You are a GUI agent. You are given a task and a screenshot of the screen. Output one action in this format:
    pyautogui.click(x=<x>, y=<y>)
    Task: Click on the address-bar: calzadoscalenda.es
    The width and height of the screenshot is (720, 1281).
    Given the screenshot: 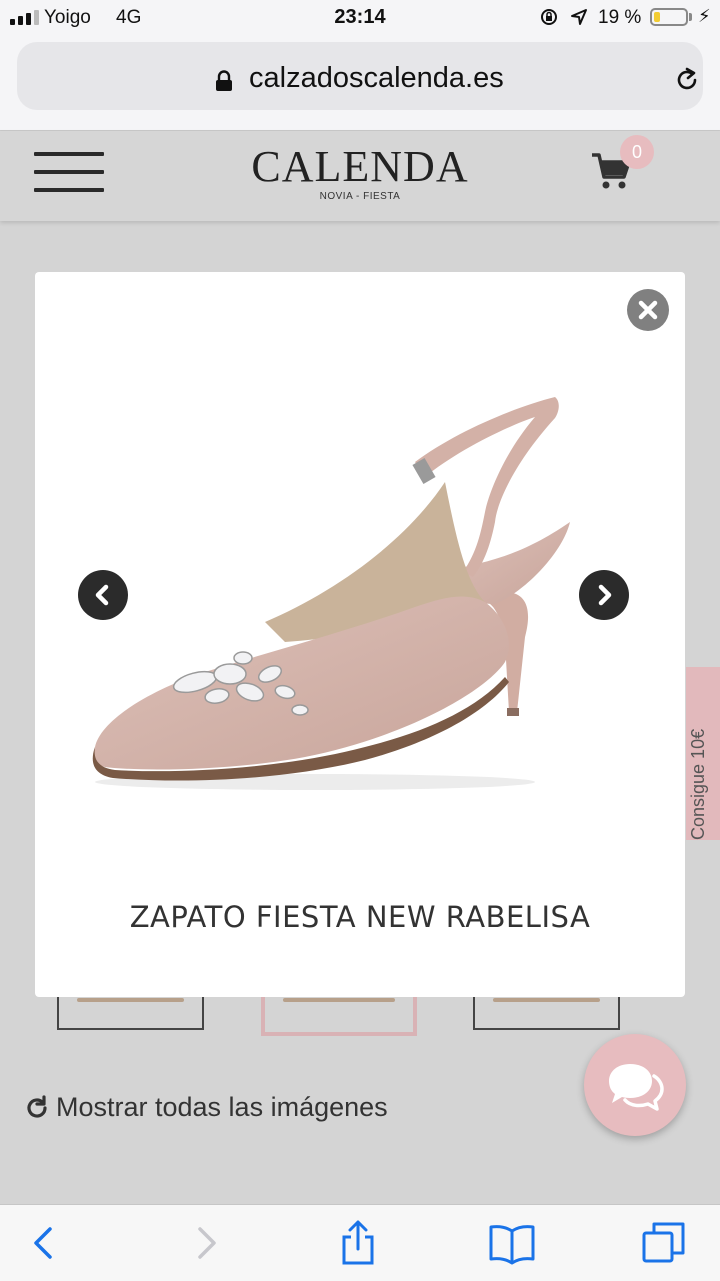 What is the action you would take?
    pyautogui.click(x=360, y=76)
    